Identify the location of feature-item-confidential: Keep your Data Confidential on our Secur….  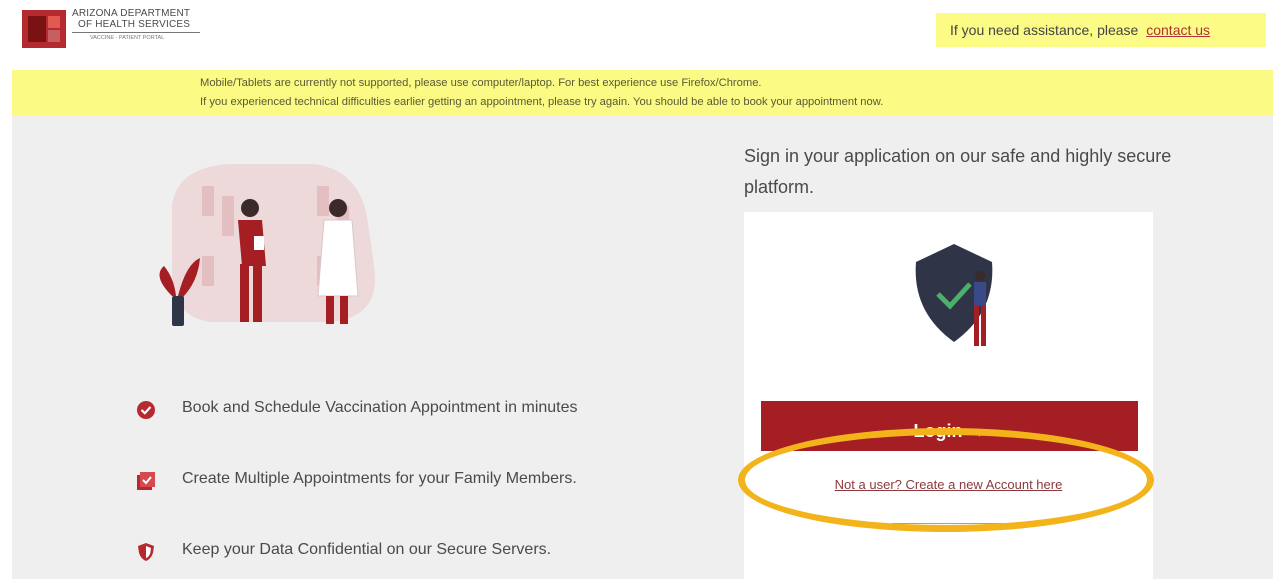
(342, 550).